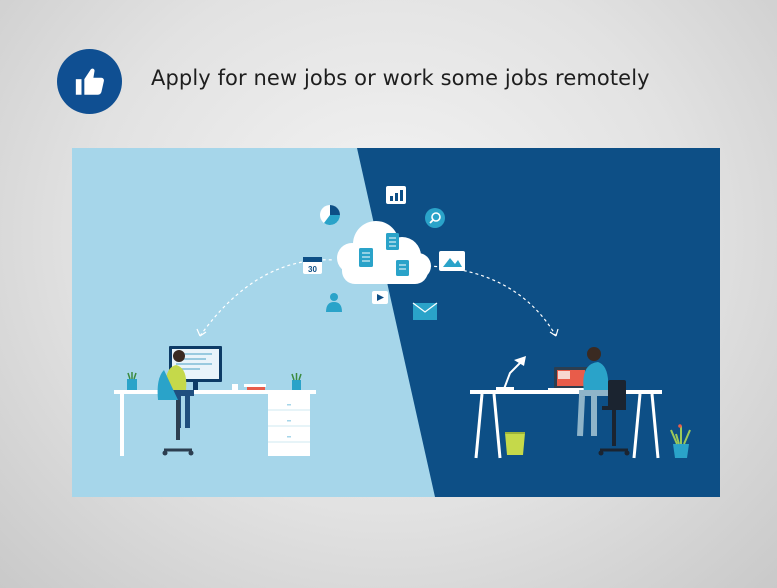 The height and width of the screenshot is (588, 777). What do you see at coordinates (452, 261) in the screenshot?
I see `image-icon` at bounding box center [452, 261].